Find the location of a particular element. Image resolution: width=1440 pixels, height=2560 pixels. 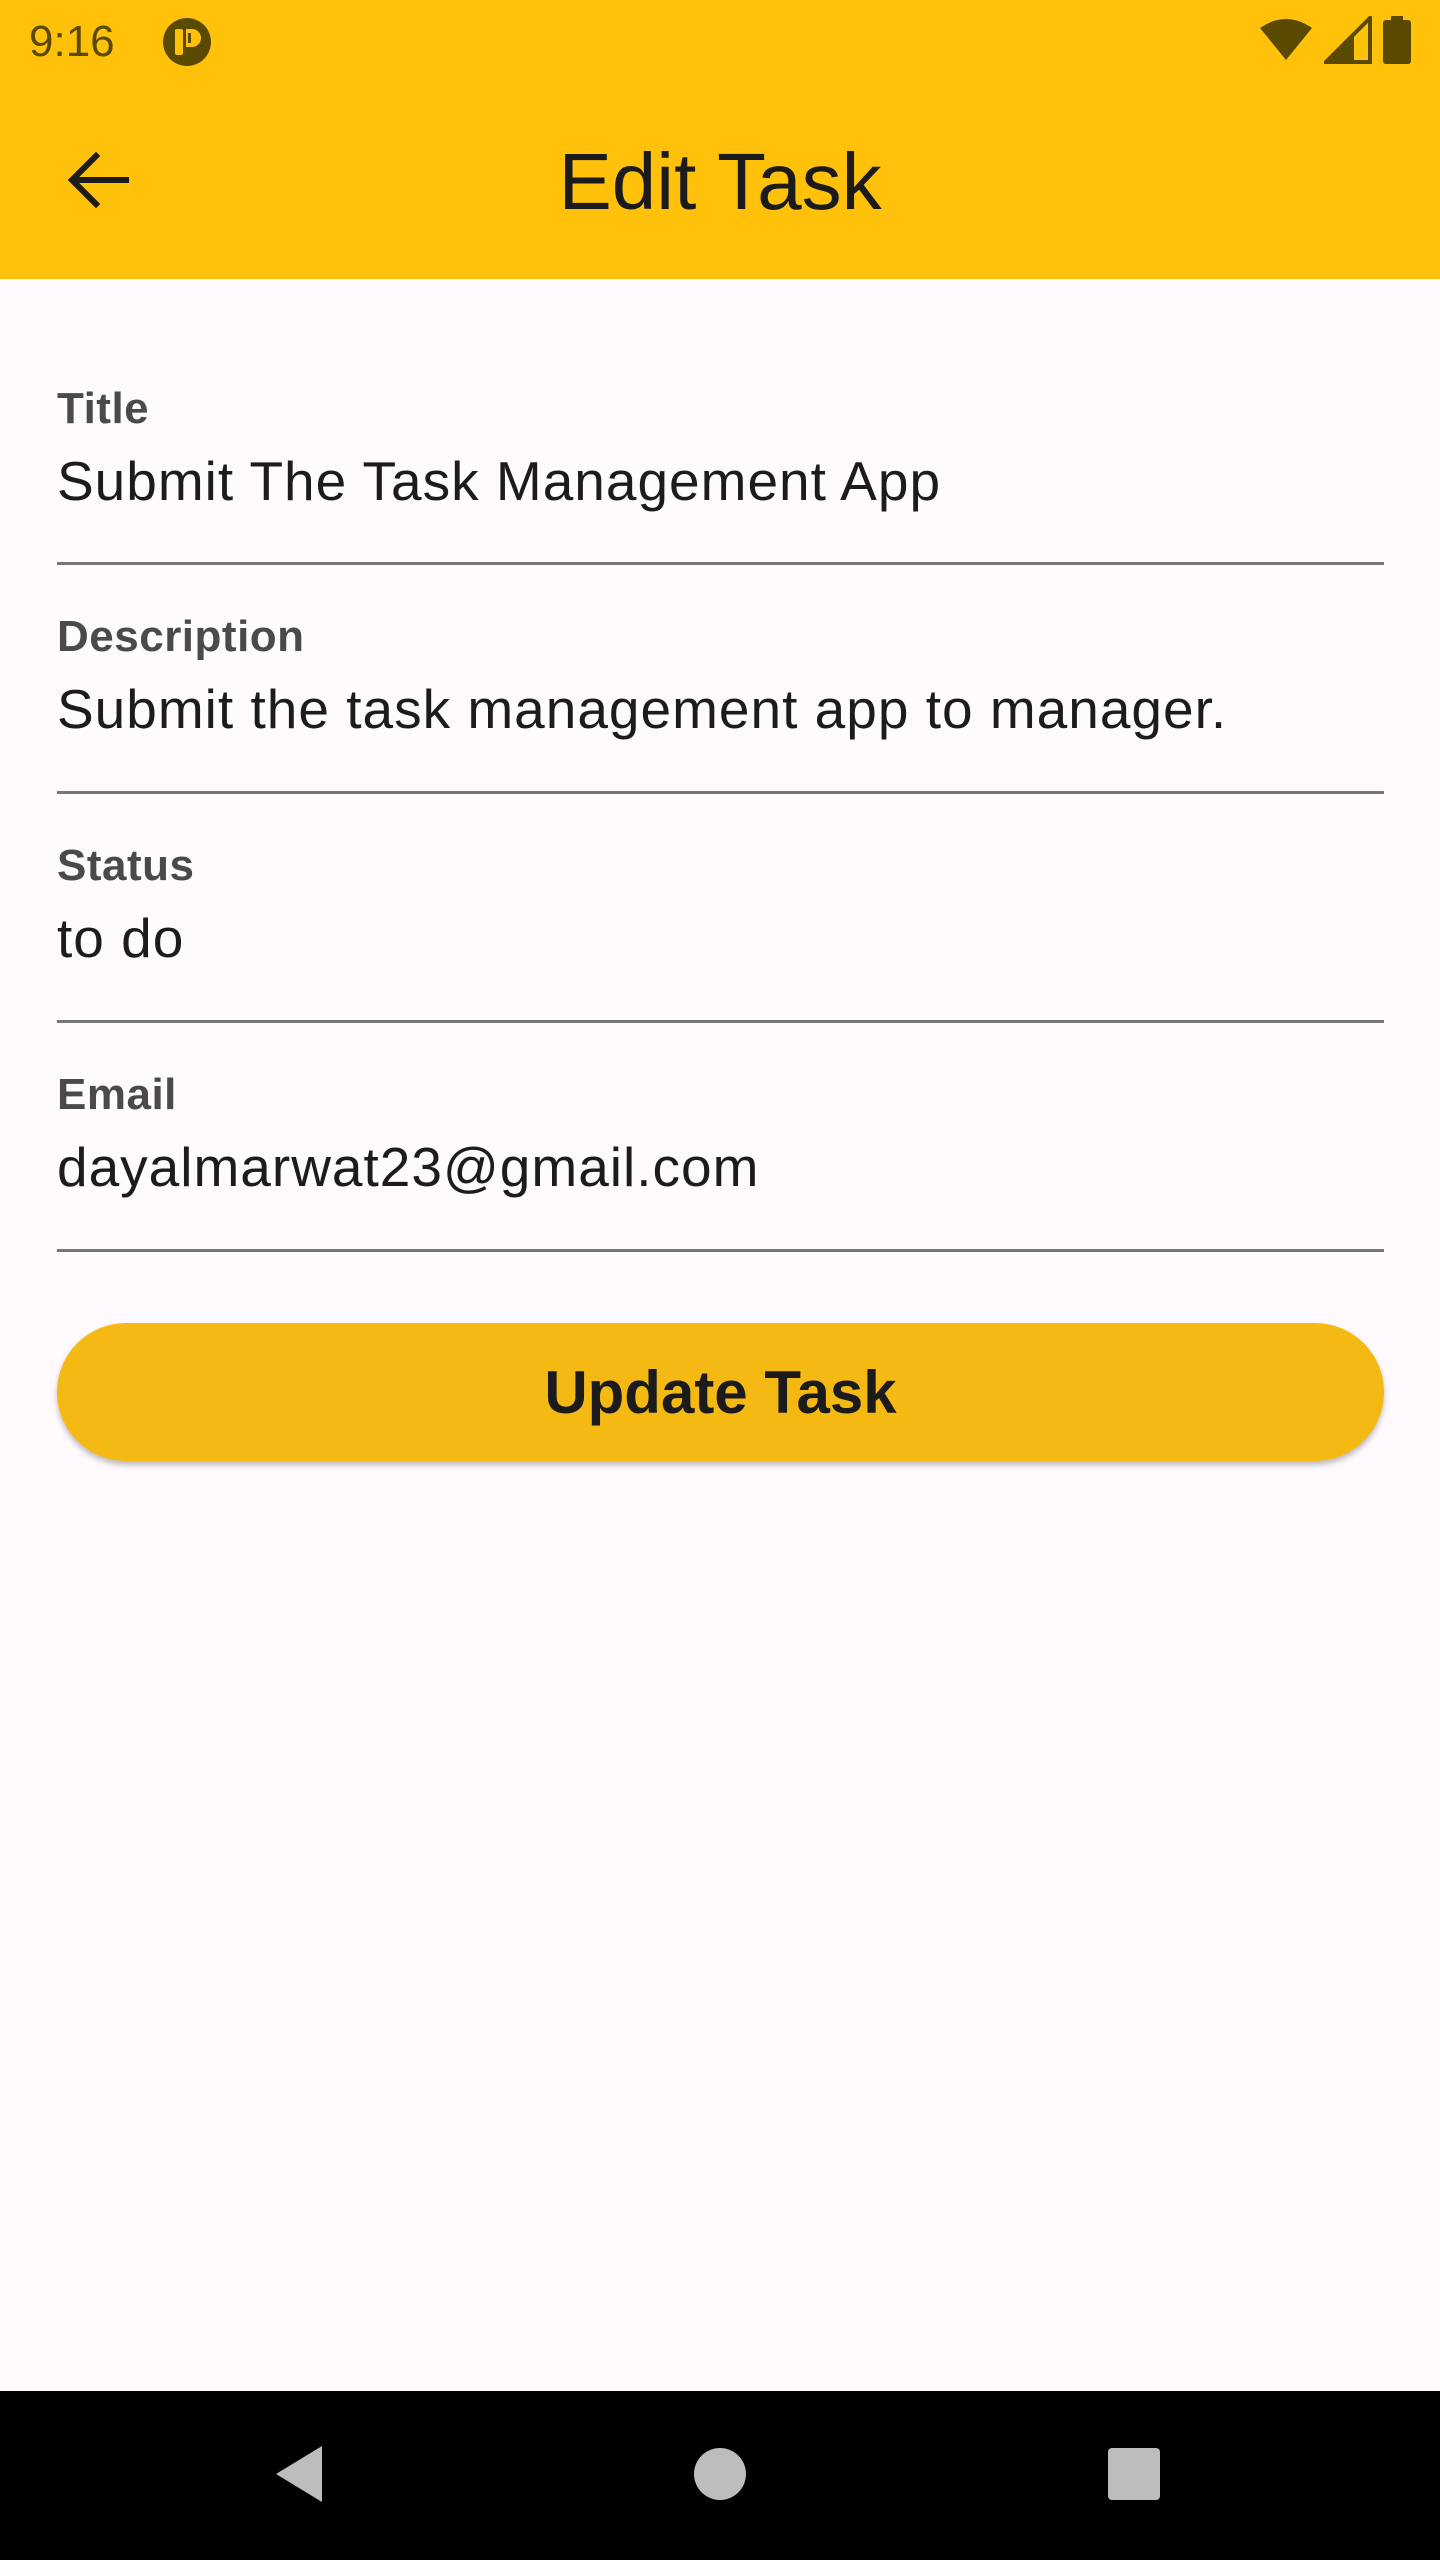

description-input is located at coordinates (720, 709).